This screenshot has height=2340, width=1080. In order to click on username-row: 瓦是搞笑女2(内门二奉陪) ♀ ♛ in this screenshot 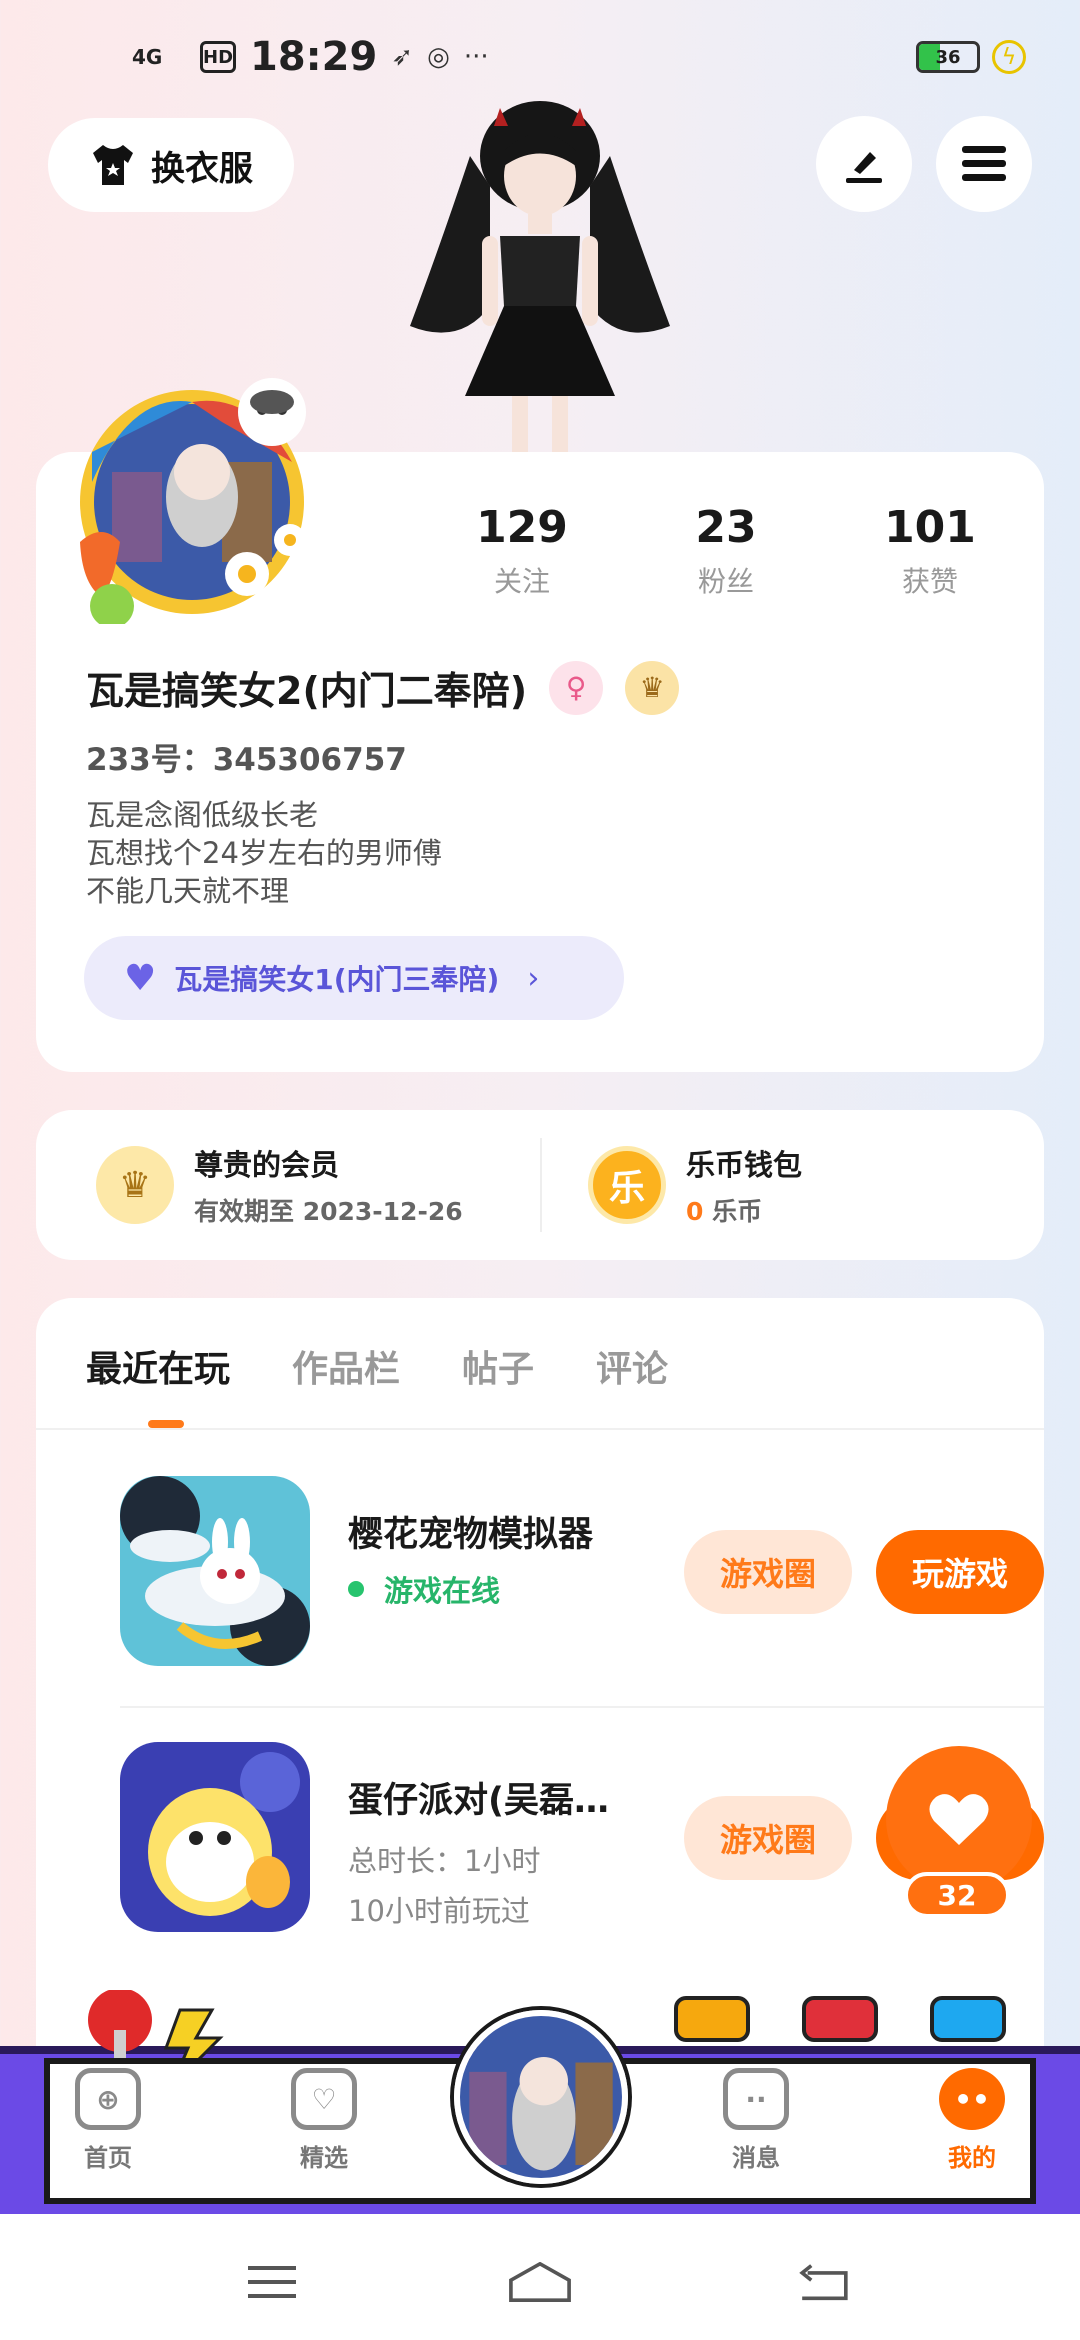, I will do `click(383, 687)`.